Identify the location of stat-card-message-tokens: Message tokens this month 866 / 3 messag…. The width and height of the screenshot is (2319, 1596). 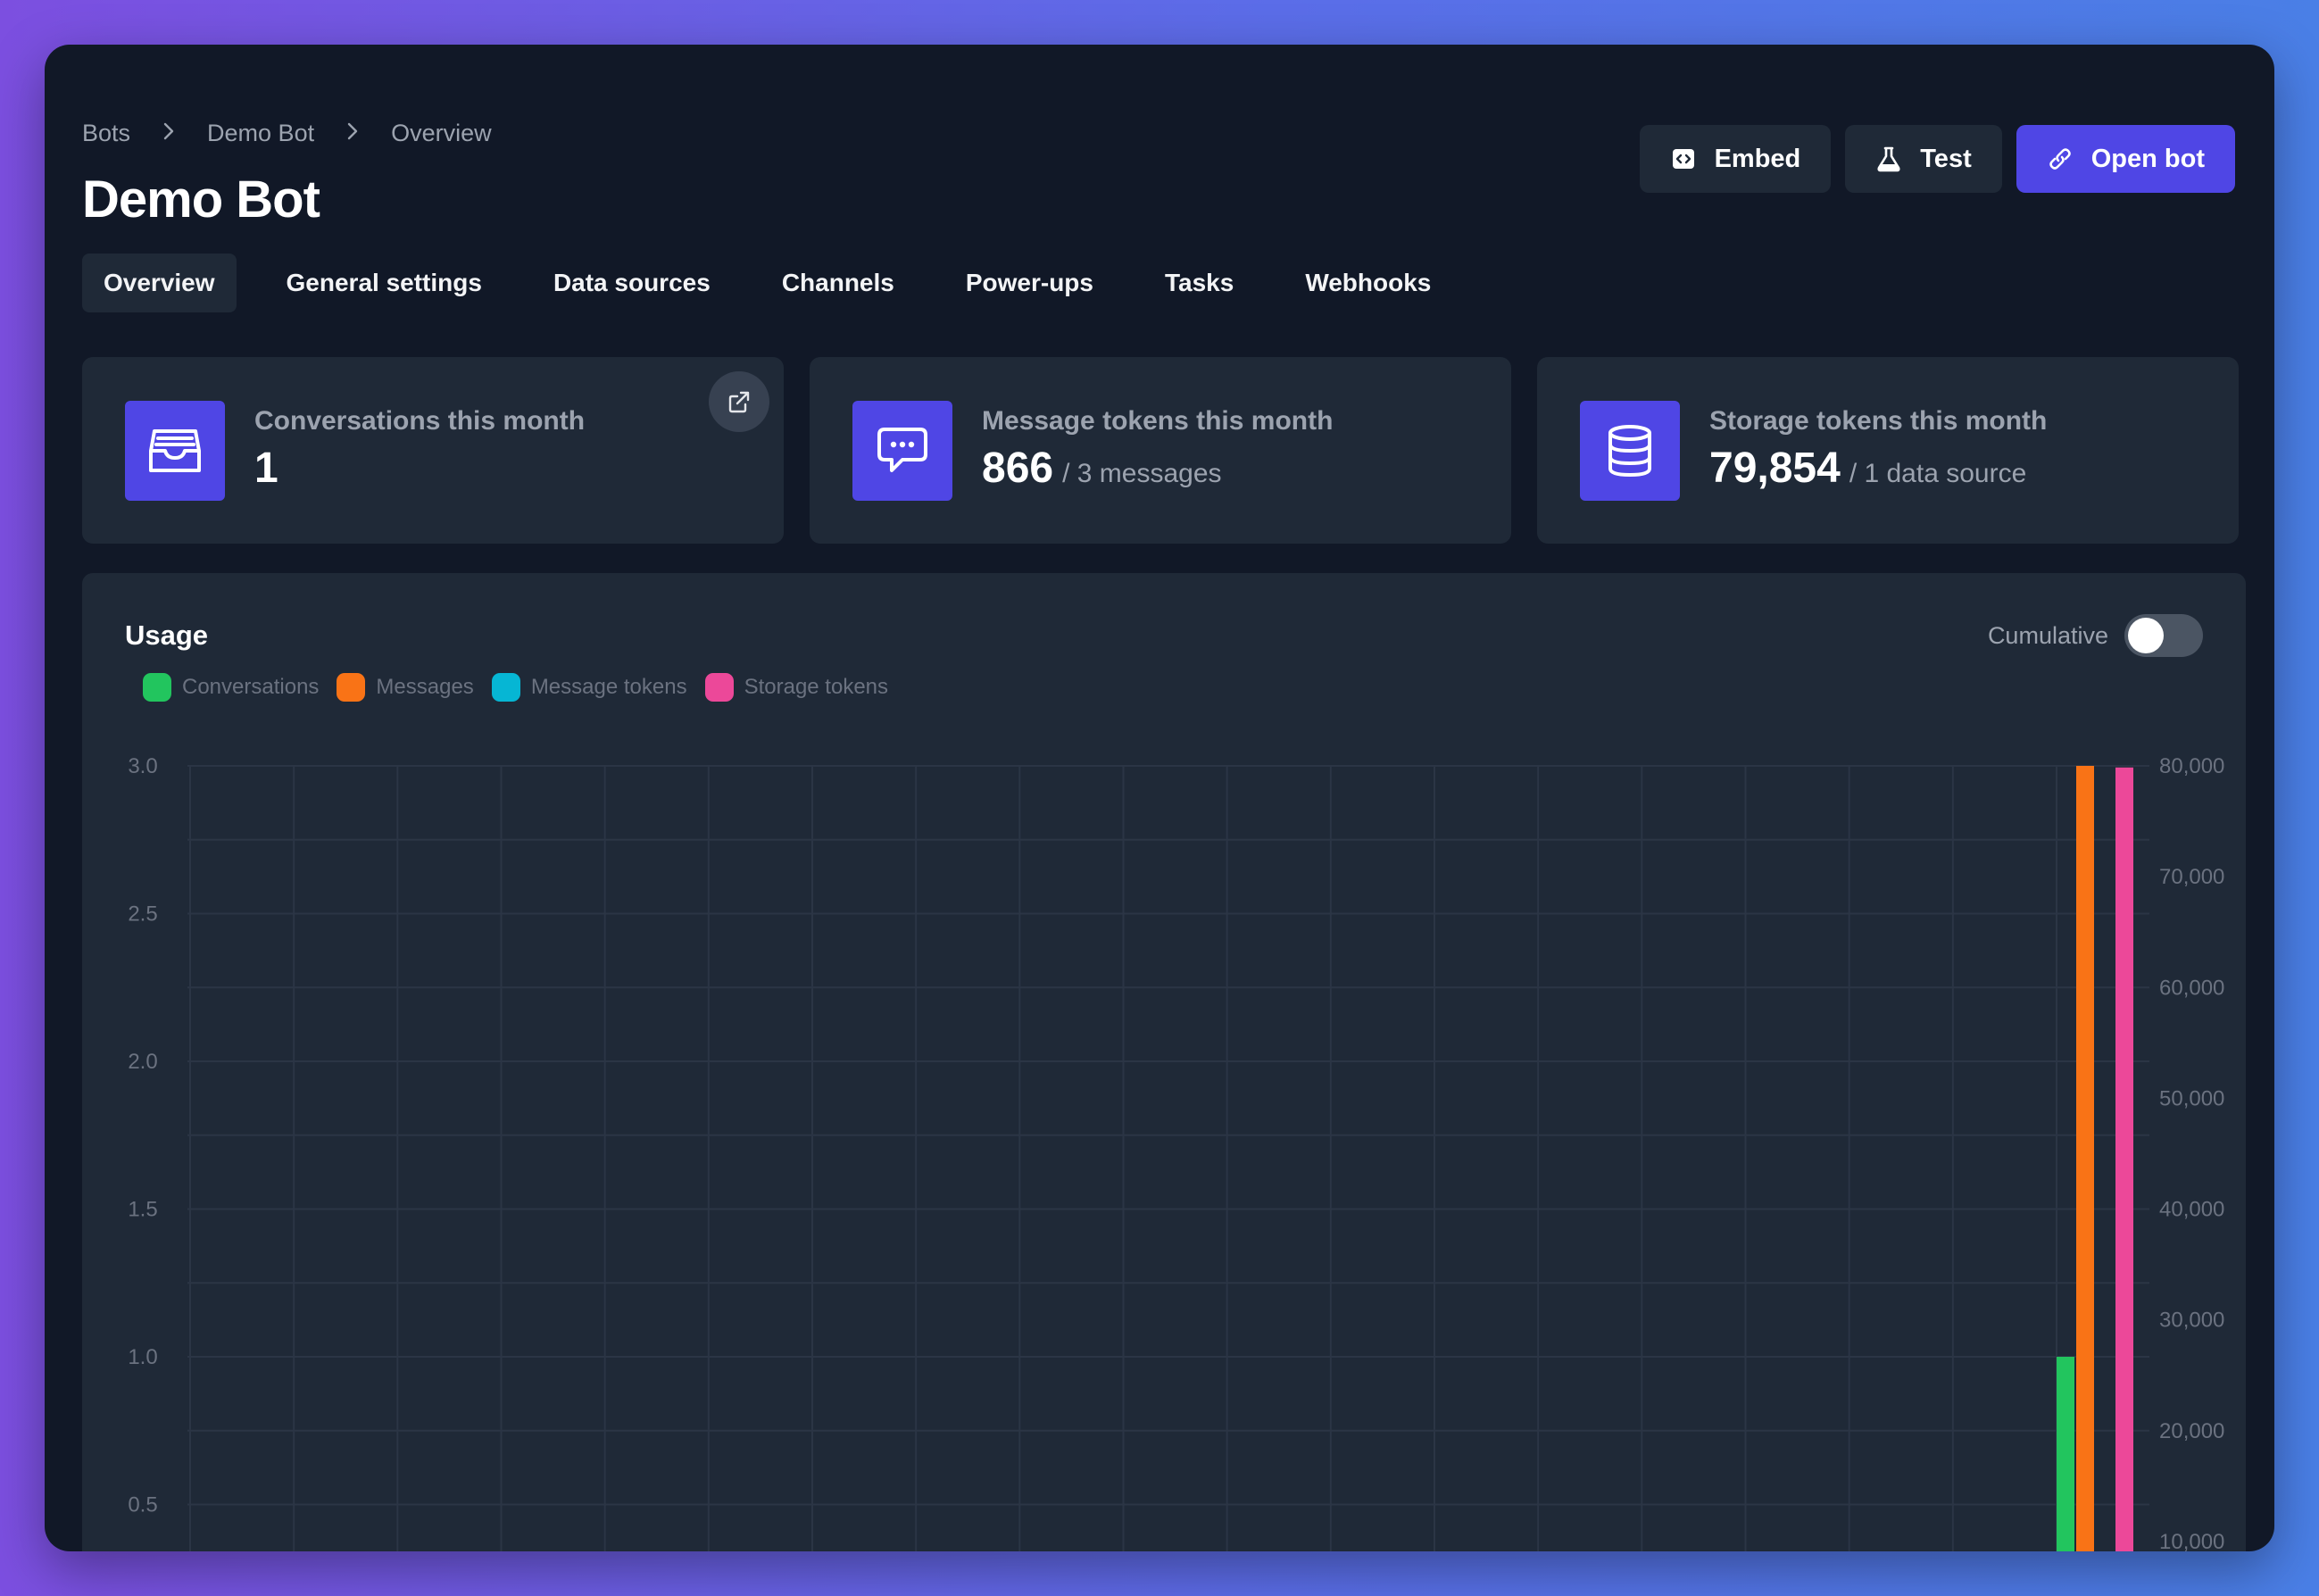
(1160, 450).